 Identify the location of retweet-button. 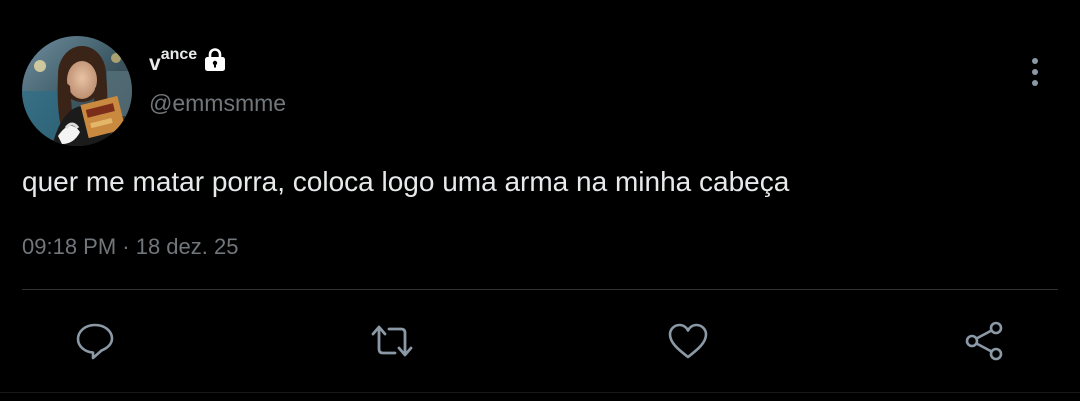
(392, 341).